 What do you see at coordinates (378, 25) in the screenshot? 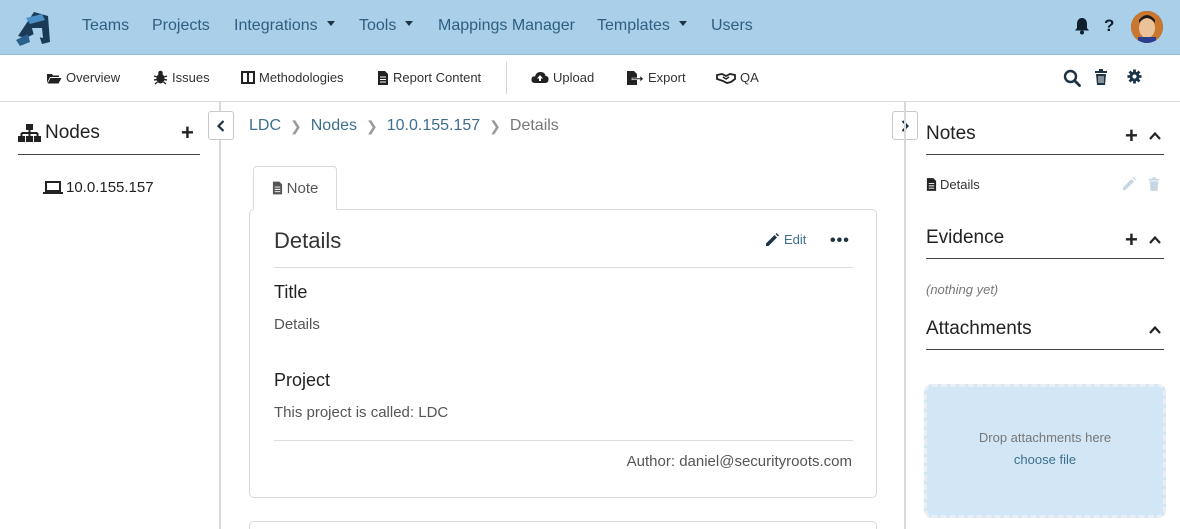
I see `nav-tools-label: Tools` at bounding box center [378, 25].